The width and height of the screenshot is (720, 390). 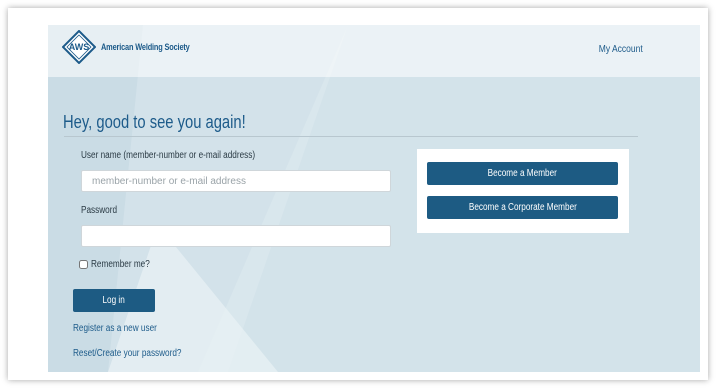 What do you see at coordinates (115, 328) in the screenshot?
I see `register-link: Register as a new user` at bounding box center [115, 328].